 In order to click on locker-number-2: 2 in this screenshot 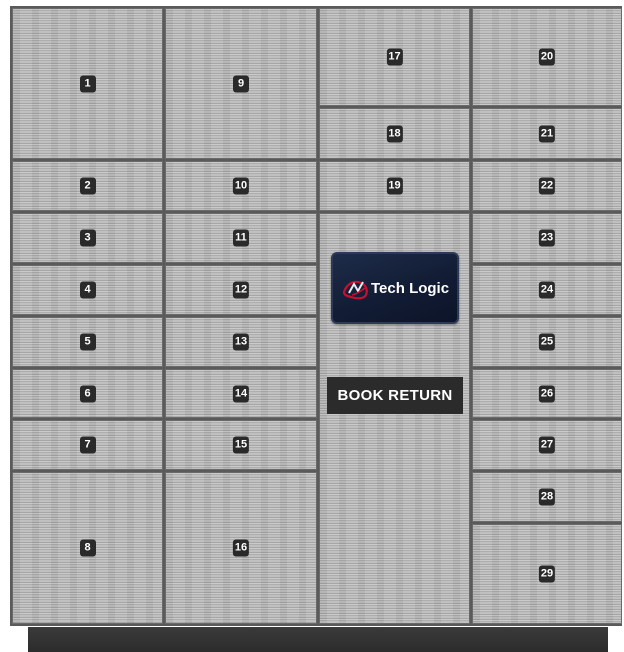, I will do `click(87, 186)`.